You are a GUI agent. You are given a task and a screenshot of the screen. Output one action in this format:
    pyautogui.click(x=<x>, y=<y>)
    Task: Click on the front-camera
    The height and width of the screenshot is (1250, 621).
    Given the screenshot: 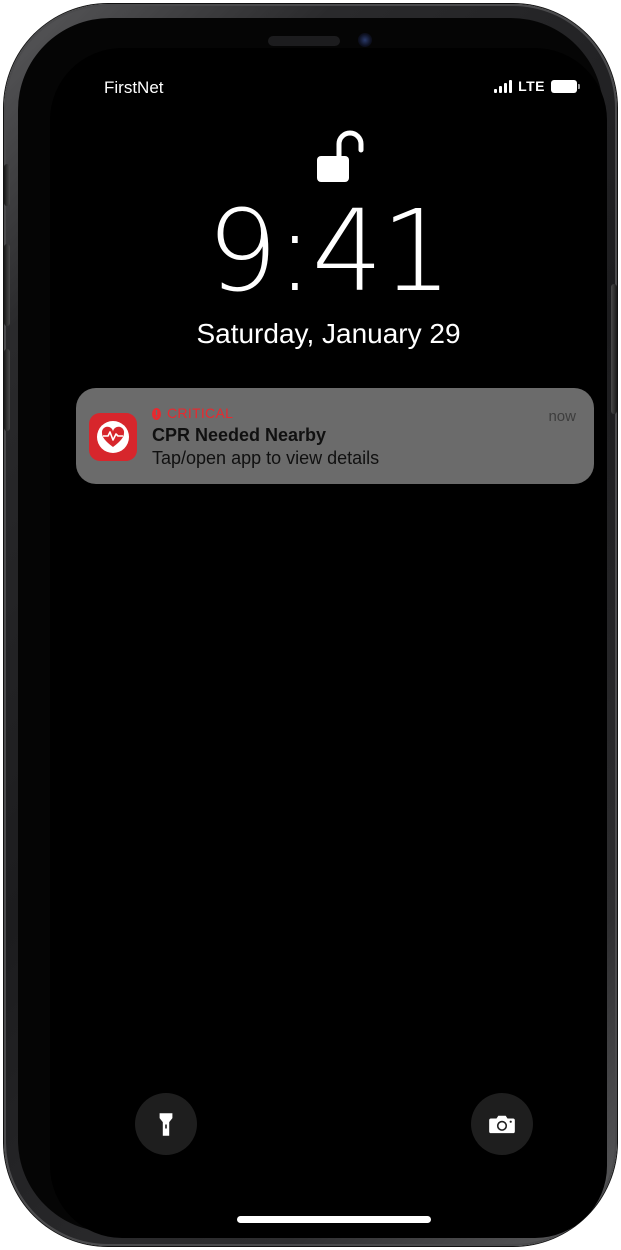 What is the action you would take?
    pyautogui.click(x=365, y=40)
    